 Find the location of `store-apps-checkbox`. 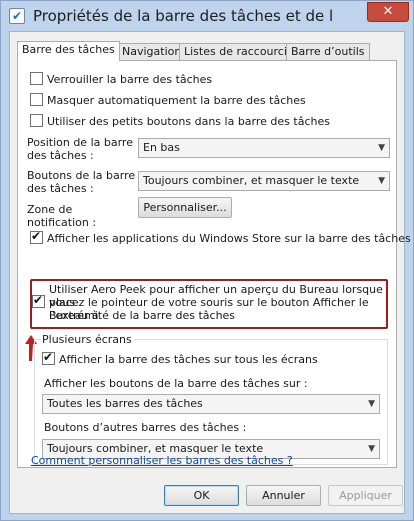

store-apps-checkbox is located at coordinates (36, 236).